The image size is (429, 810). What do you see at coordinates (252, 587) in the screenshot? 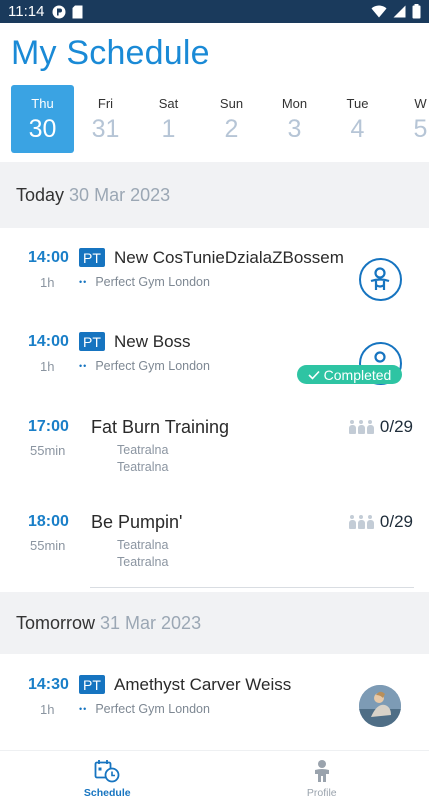
I see `divider` at bounding box center [252, 587].